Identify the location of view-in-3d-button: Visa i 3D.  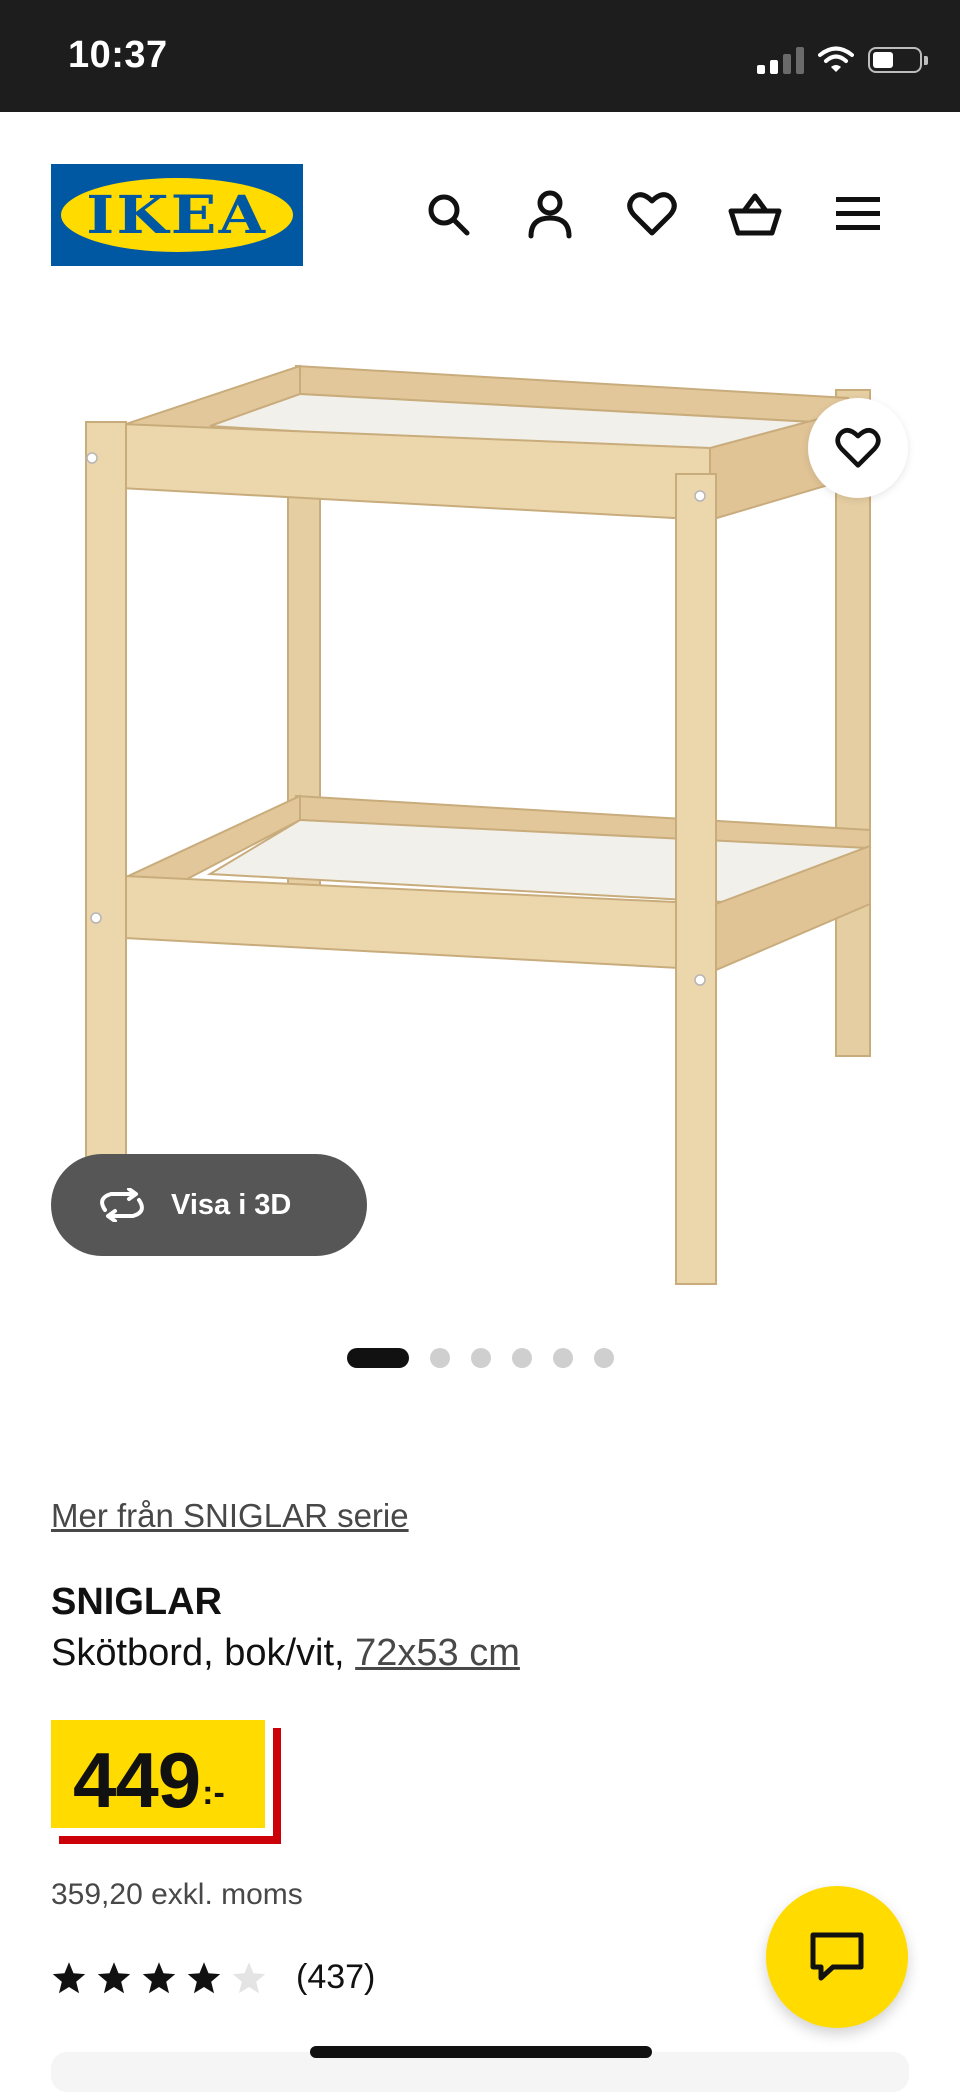
(209, 1205).